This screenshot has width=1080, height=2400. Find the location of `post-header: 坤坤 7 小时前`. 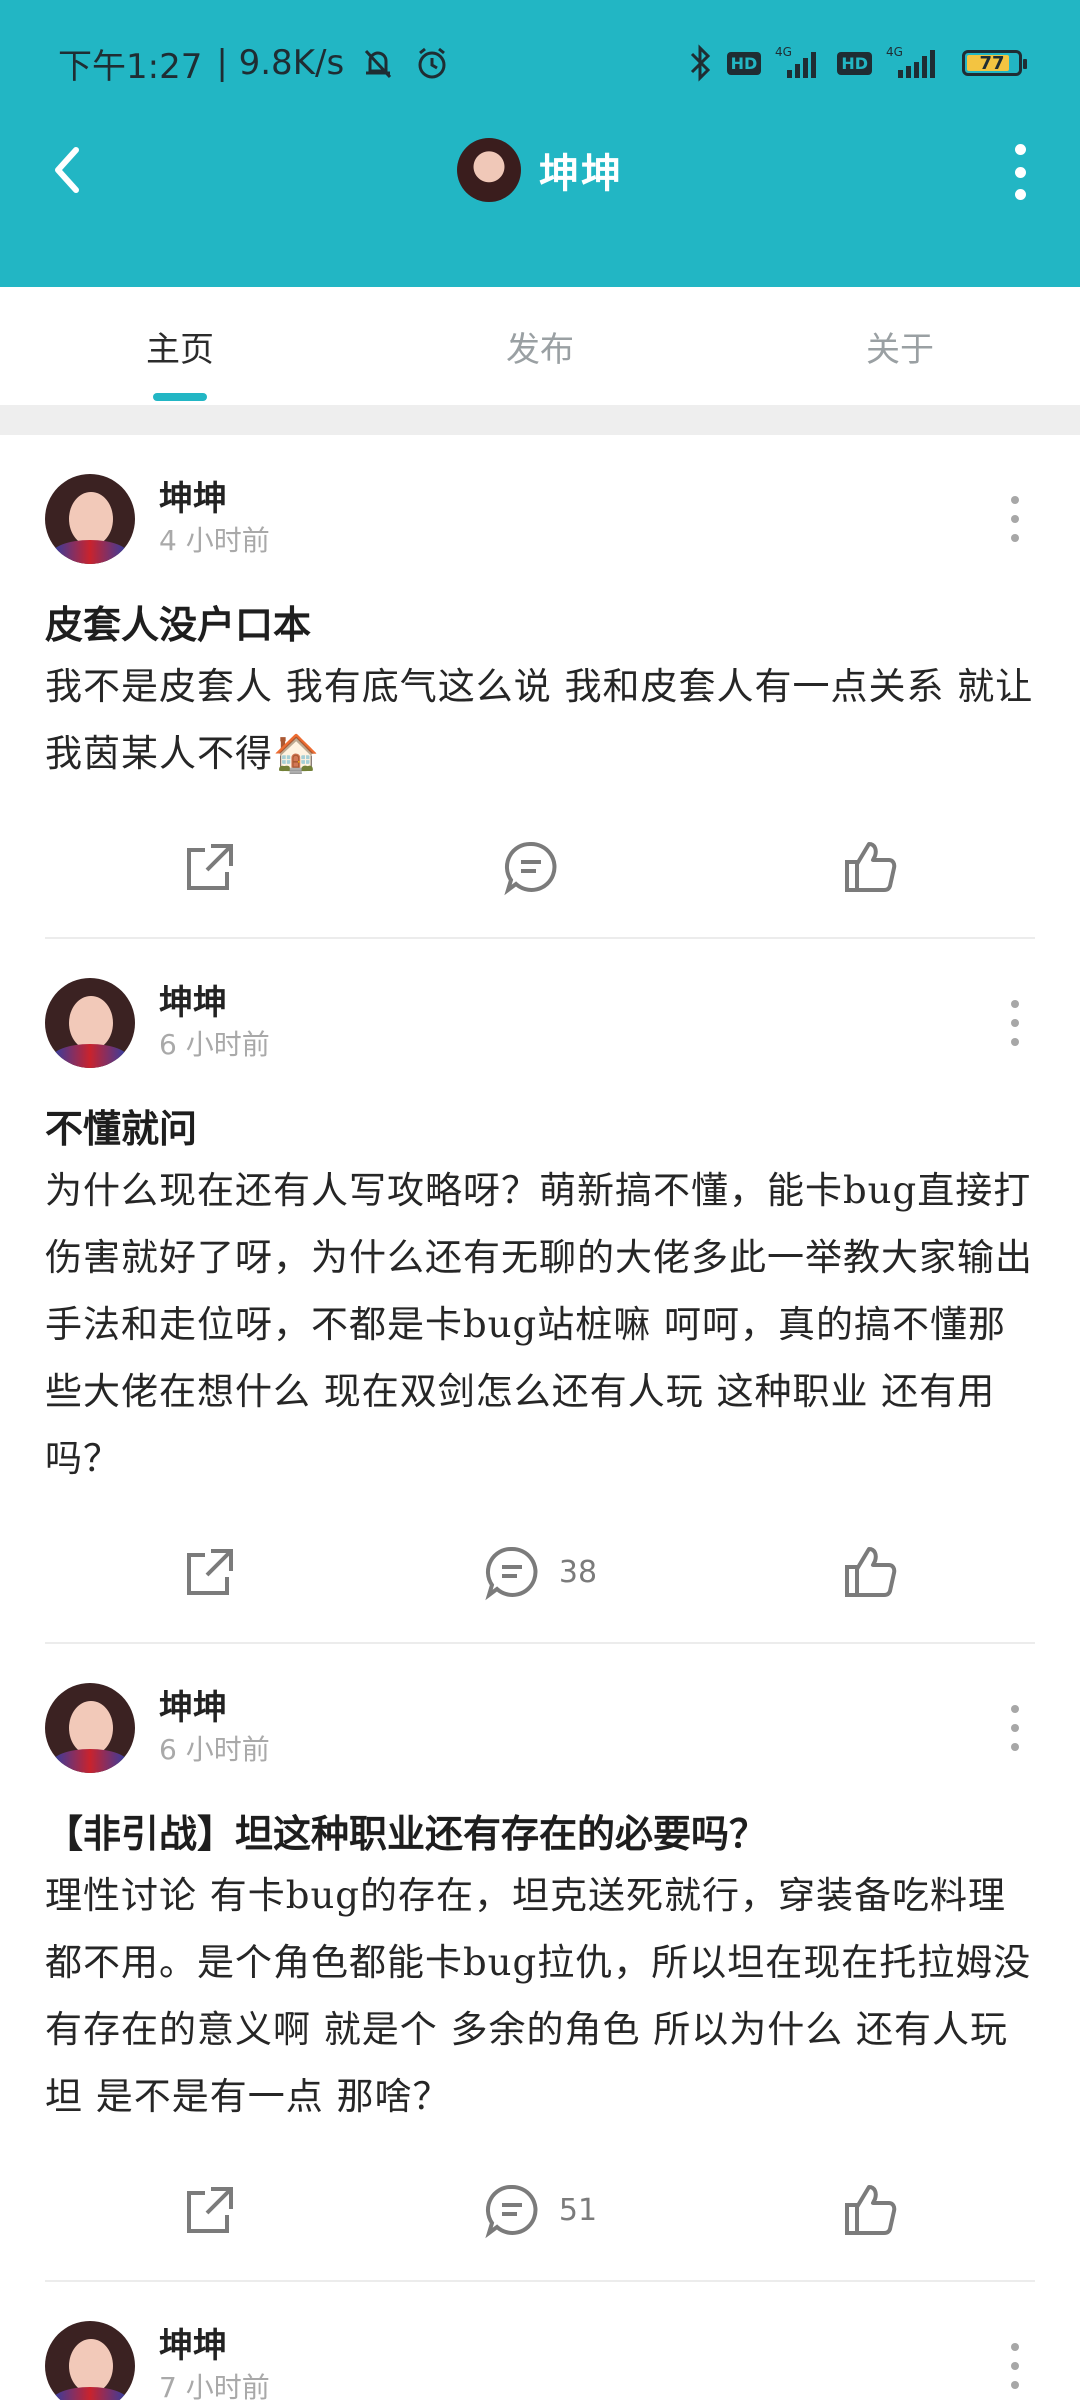

post-header: 坤坤 7 小时前 is located at coordinates (540, 2341).